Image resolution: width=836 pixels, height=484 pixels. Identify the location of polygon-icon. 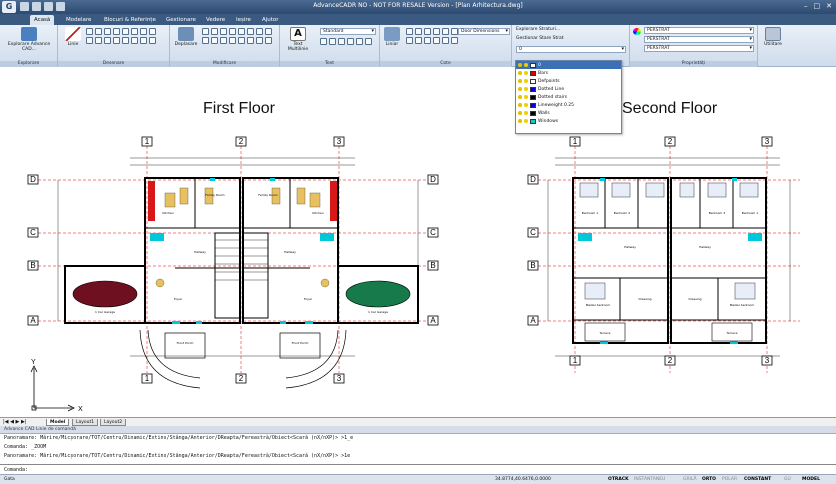
(116, 31).